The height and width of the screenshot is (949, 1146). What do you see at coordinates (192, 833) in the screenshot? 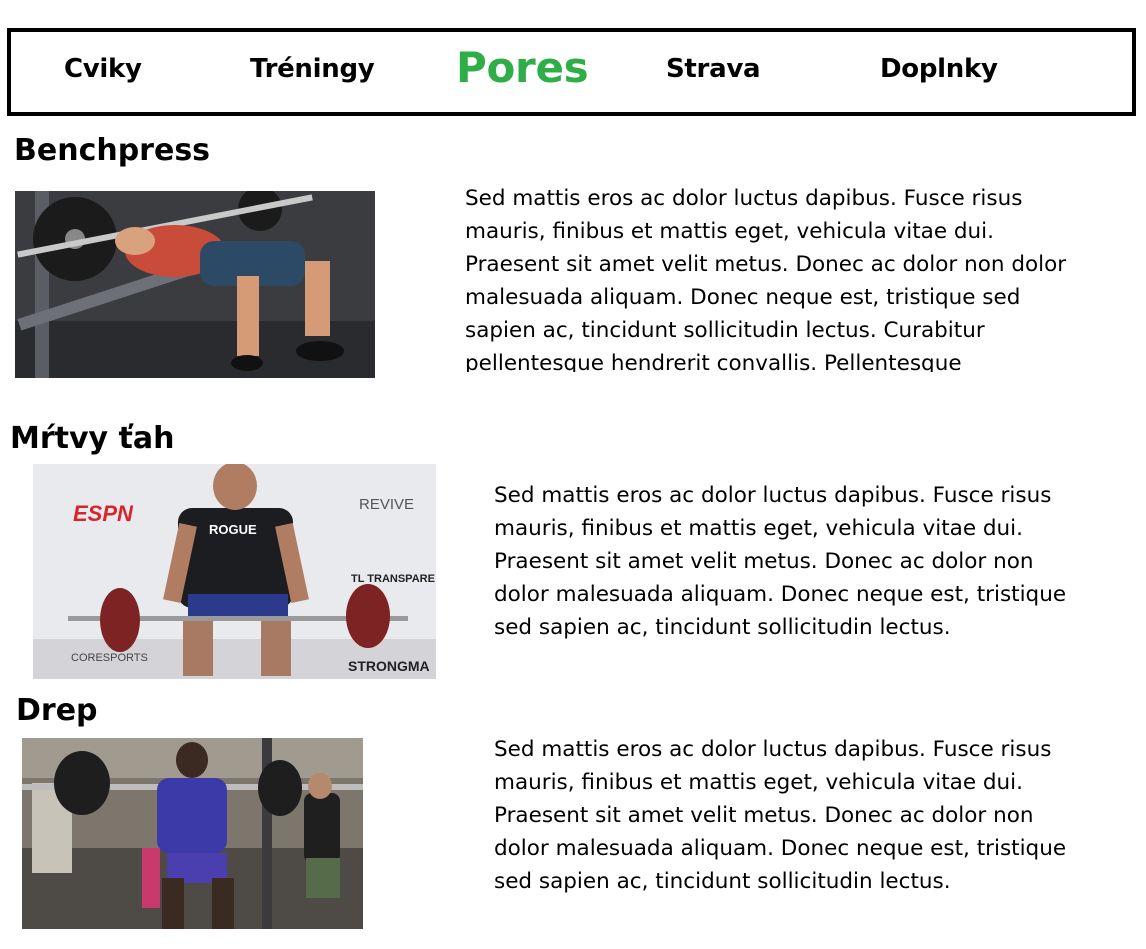
I see `squat-photo` at bounding box center [192, 833].